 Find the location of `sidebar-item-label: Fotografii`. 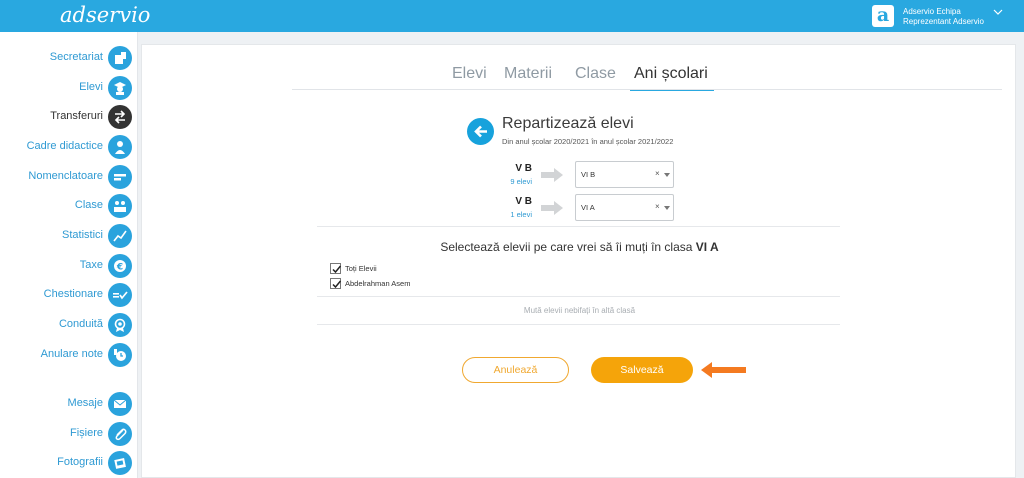

sidebar-item-label: Fotografii is located at coordinates (80, 462).